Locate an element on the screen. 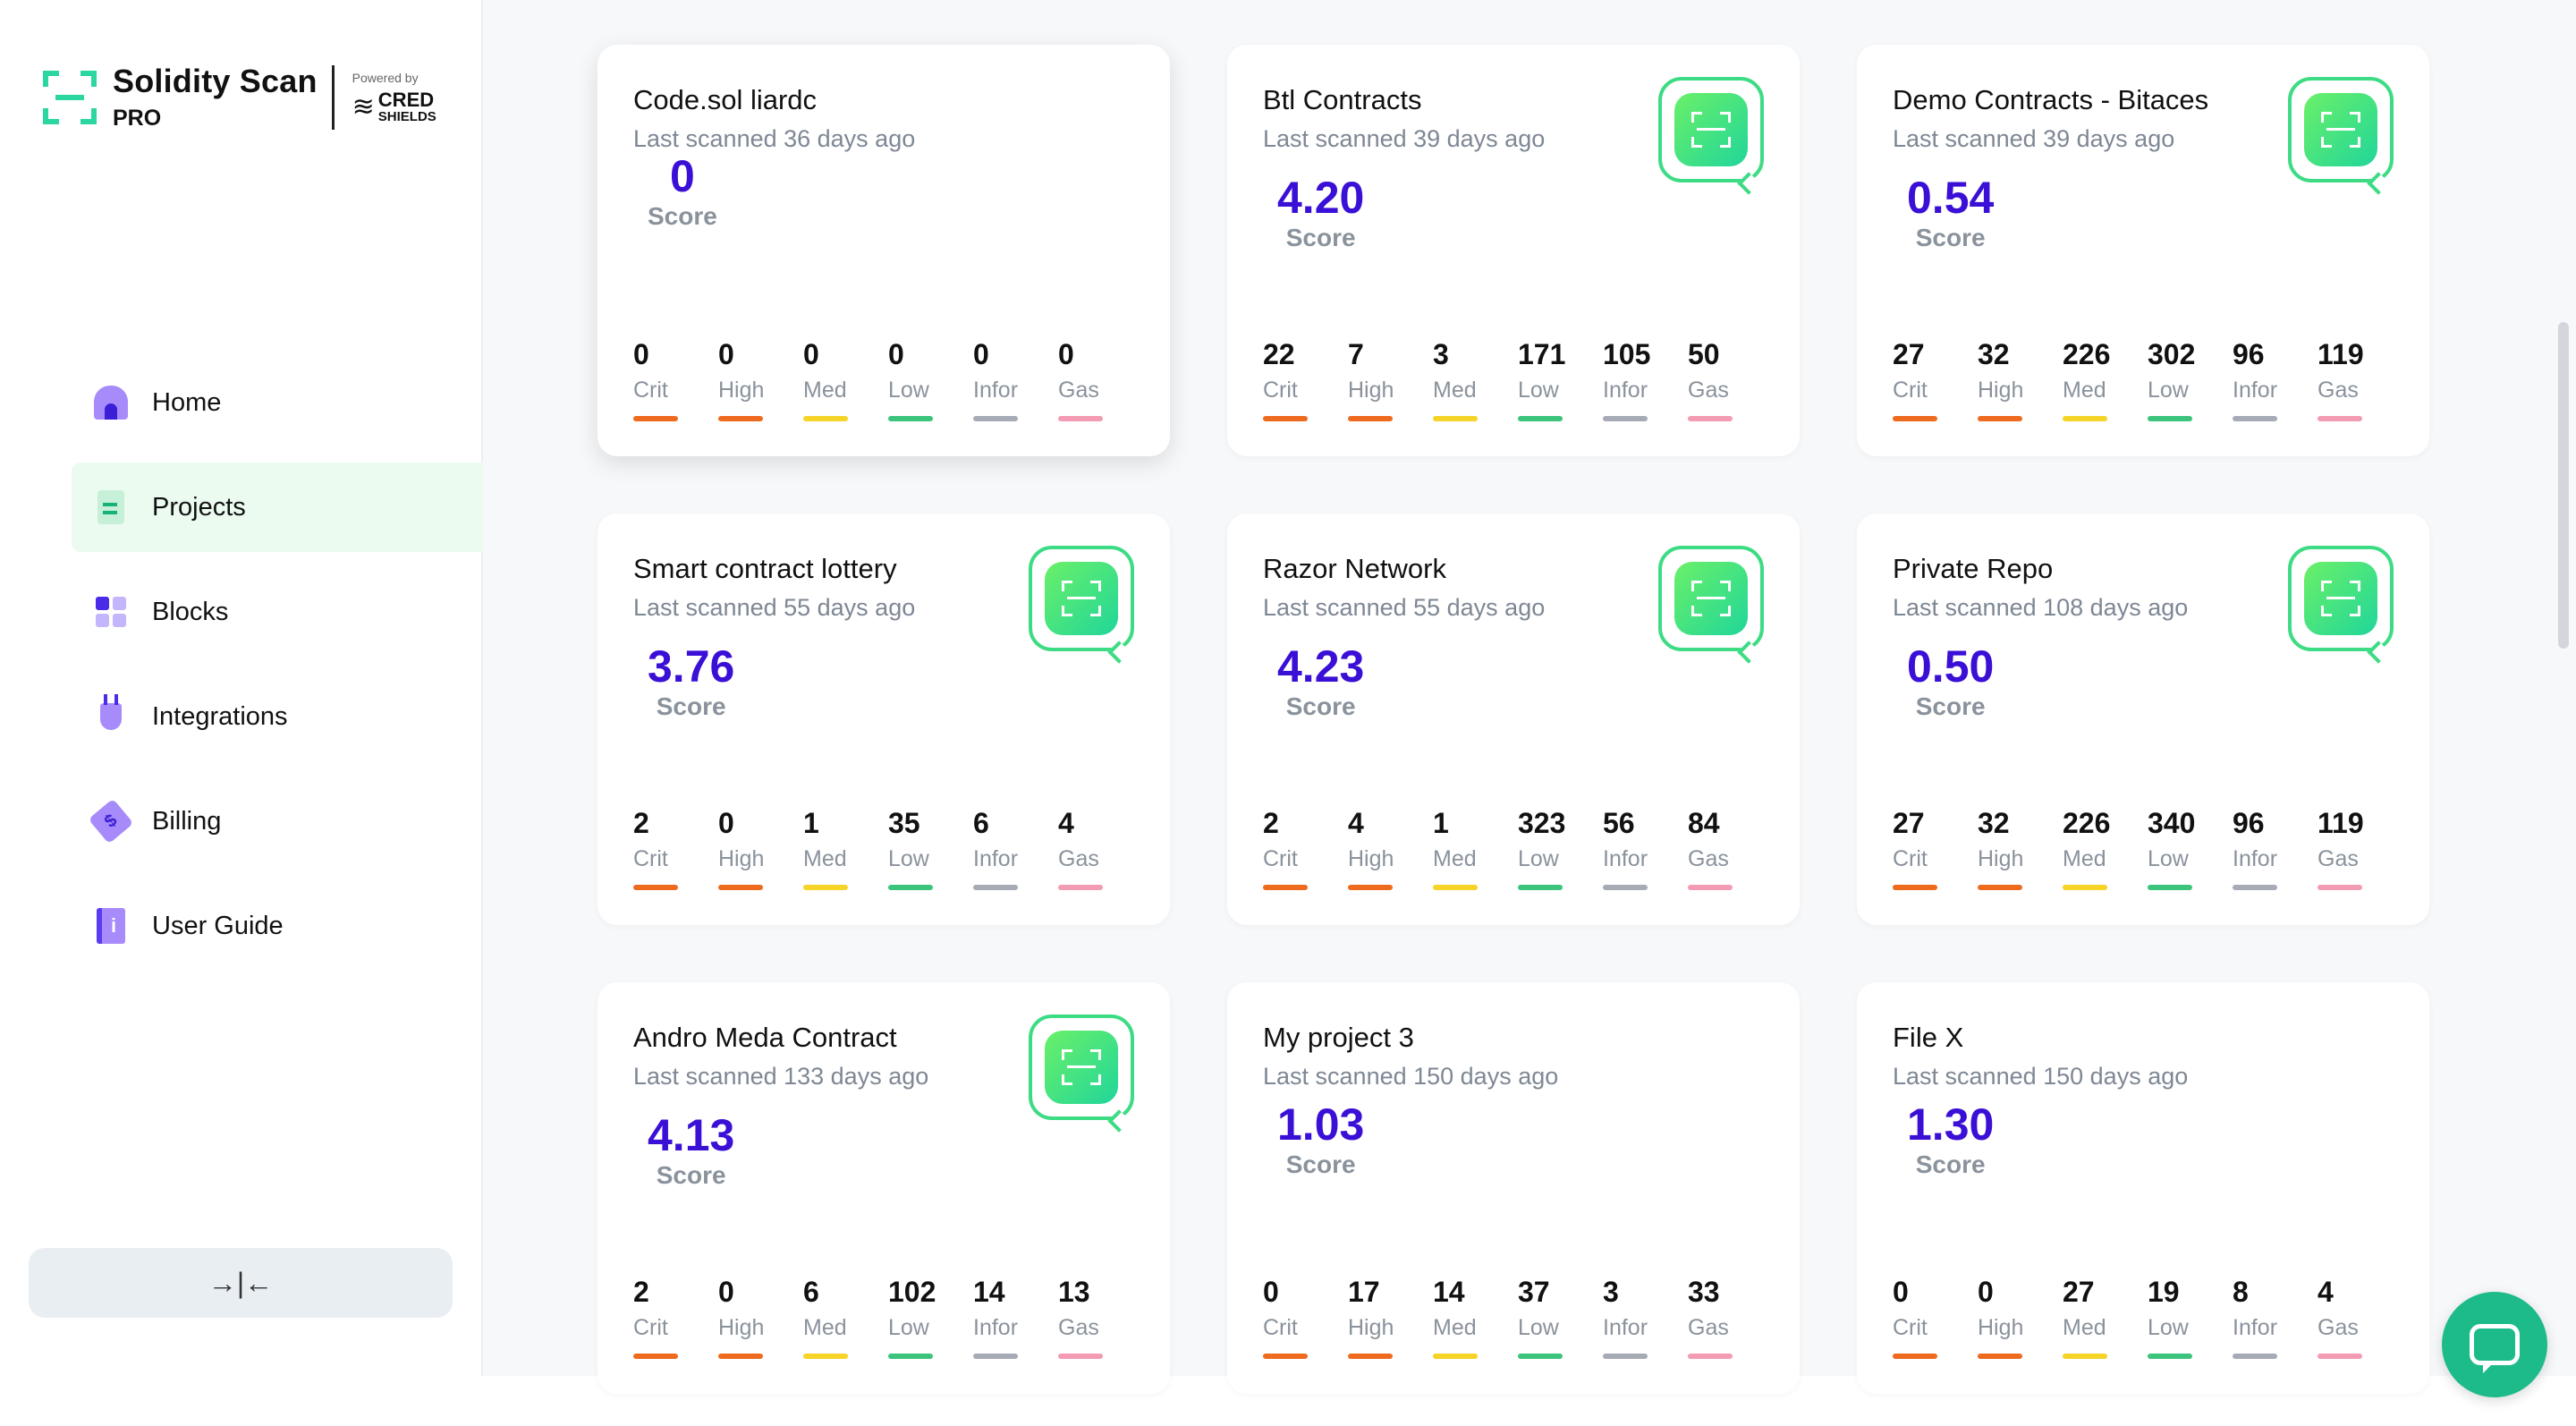 The height and width of the screenshot is (1426, 2576). sidebar-item-projects: Projects is located at coordinates (277, 508).